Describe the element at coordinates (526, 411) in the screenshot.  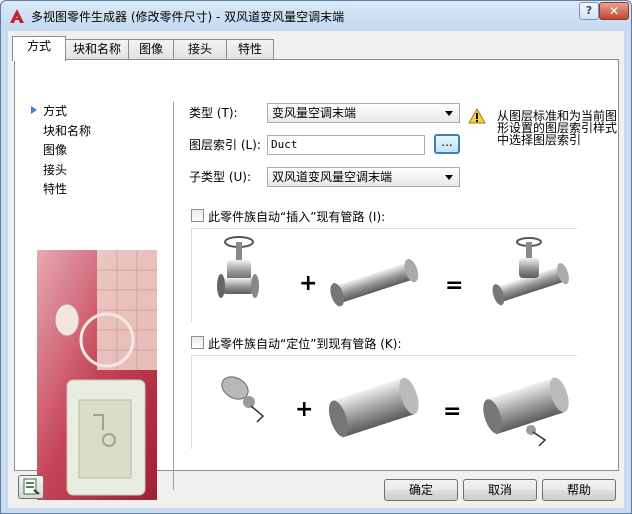
I see `sensor-on-pipe-icon` at that location.